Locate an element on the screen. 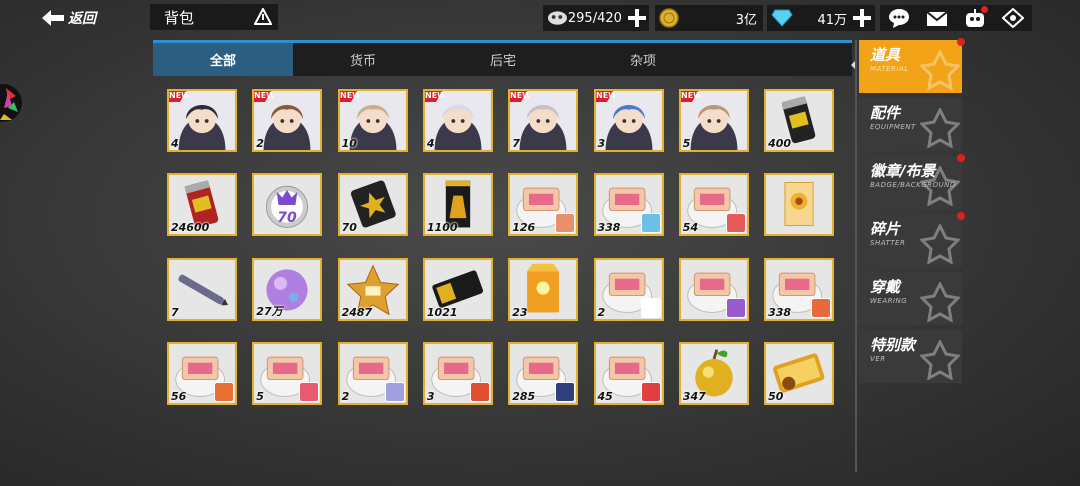 The width and height of the screenshot is (1080, 486). notification-dot is located at coordinates (961, 42).